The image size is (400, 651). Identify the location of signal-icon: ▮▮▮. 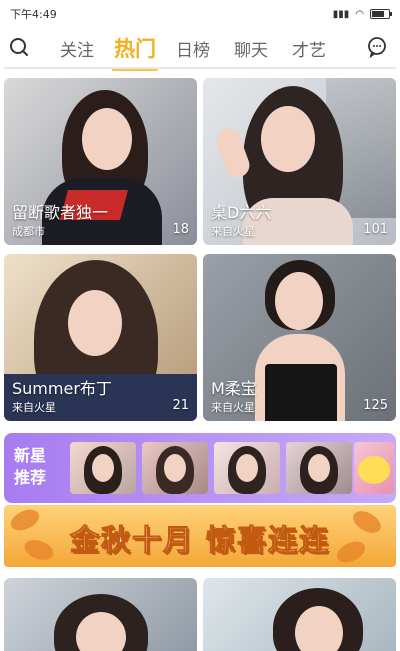
(341, 14).